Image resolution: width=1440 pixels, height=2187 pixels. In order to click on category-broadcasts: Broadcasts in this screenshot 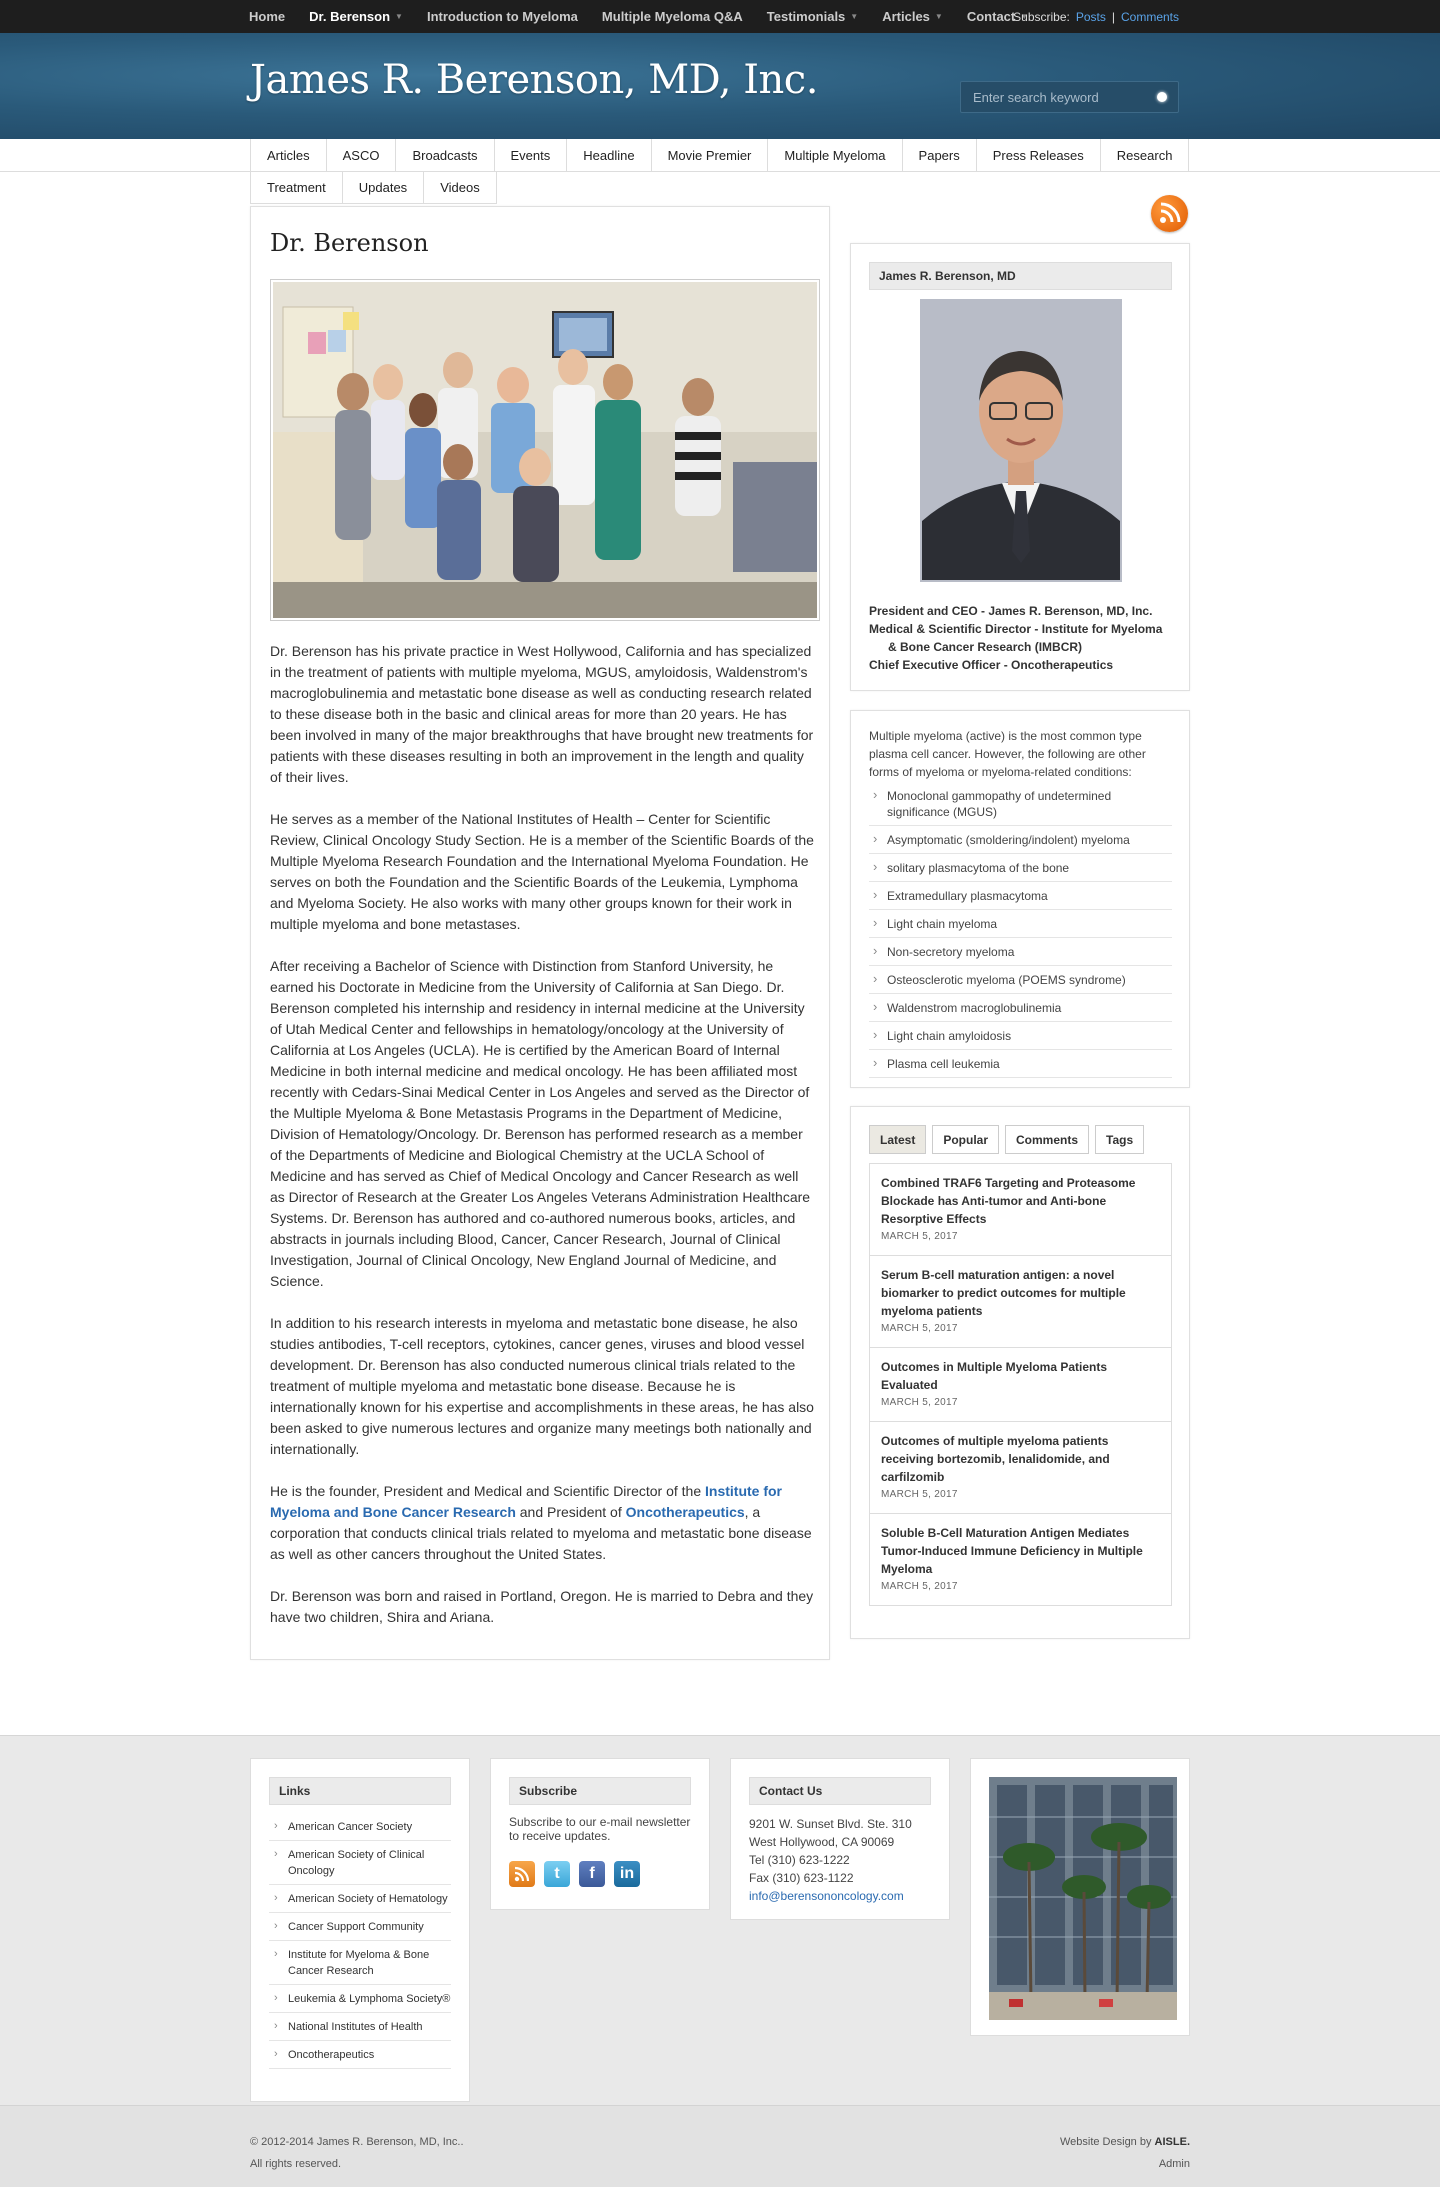, I will do `click(444, 155)`.